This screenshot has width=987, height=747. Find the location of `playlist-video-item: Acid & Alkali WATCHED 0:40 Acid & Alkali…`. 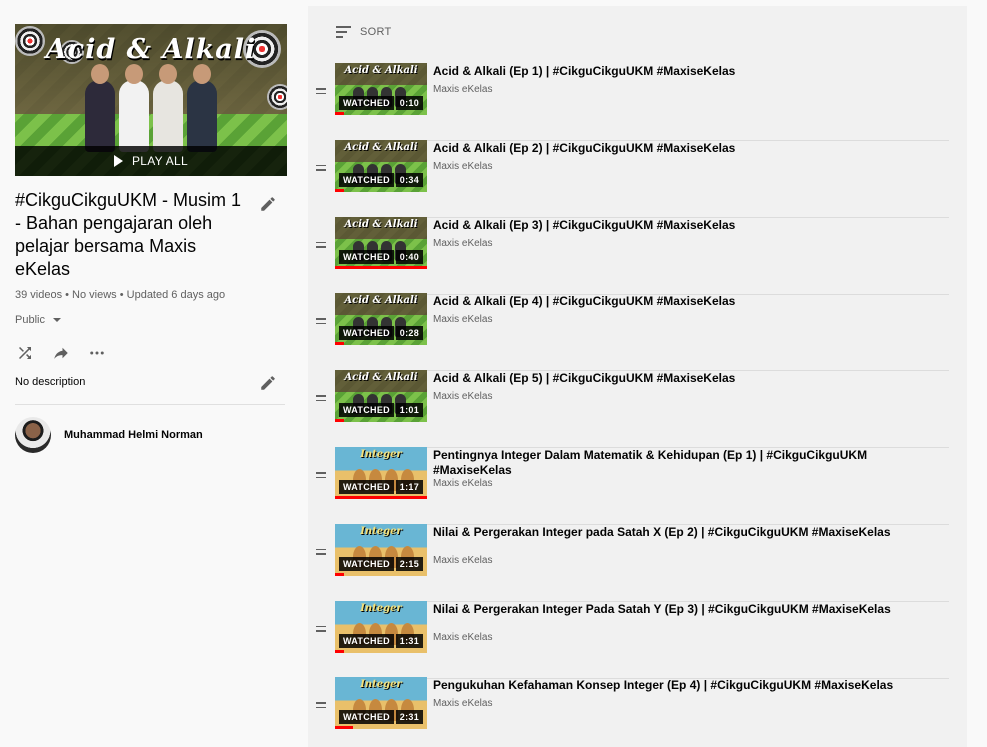

playlist-video-item: Acid & Alkali WATCHED 0:40 Acid & Alkali… is located at coordinates (628, 255).